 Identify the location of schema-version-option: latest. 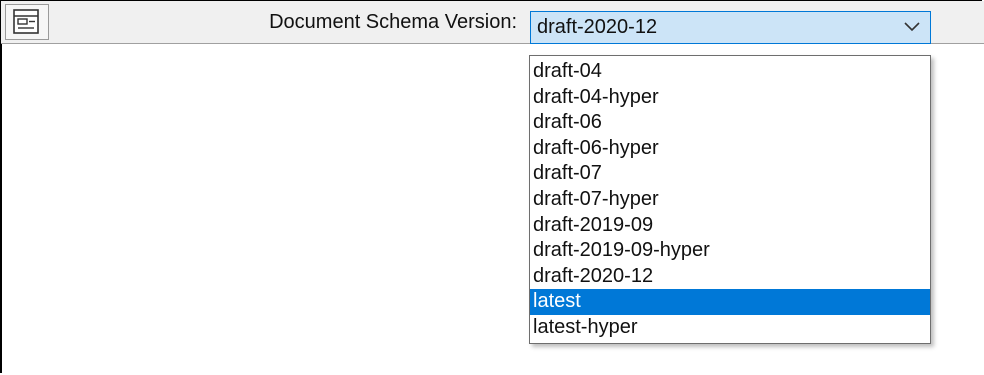
(730, 302).